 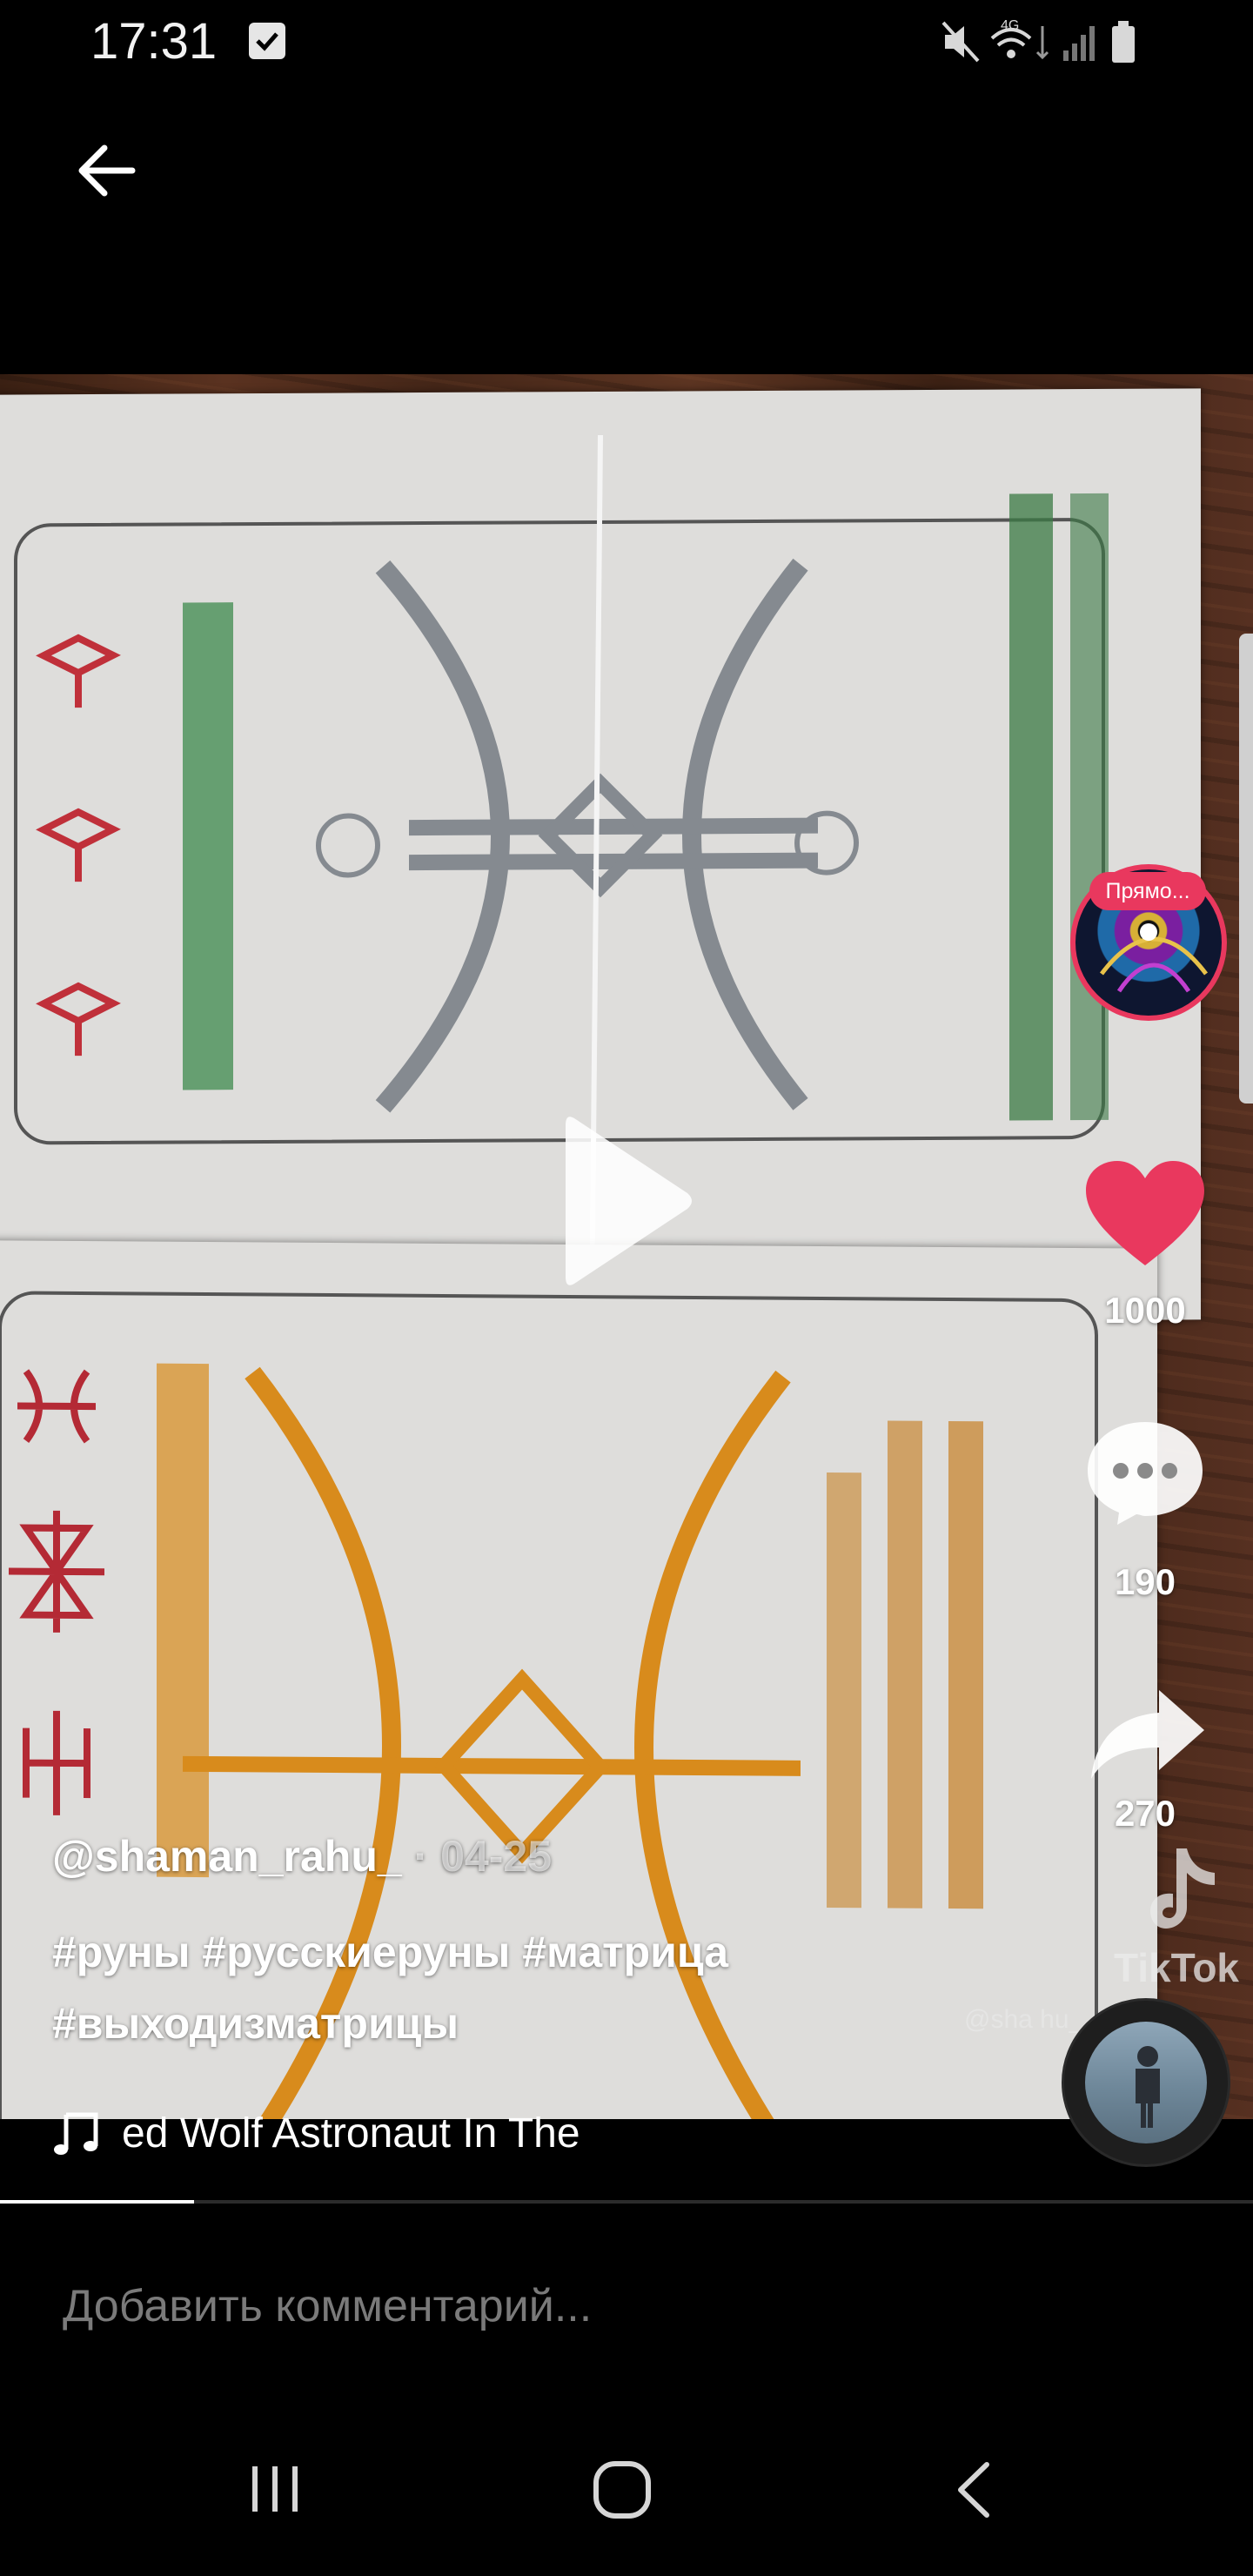 I want to click on video-progress-fill, so click(x=97, y=2202).